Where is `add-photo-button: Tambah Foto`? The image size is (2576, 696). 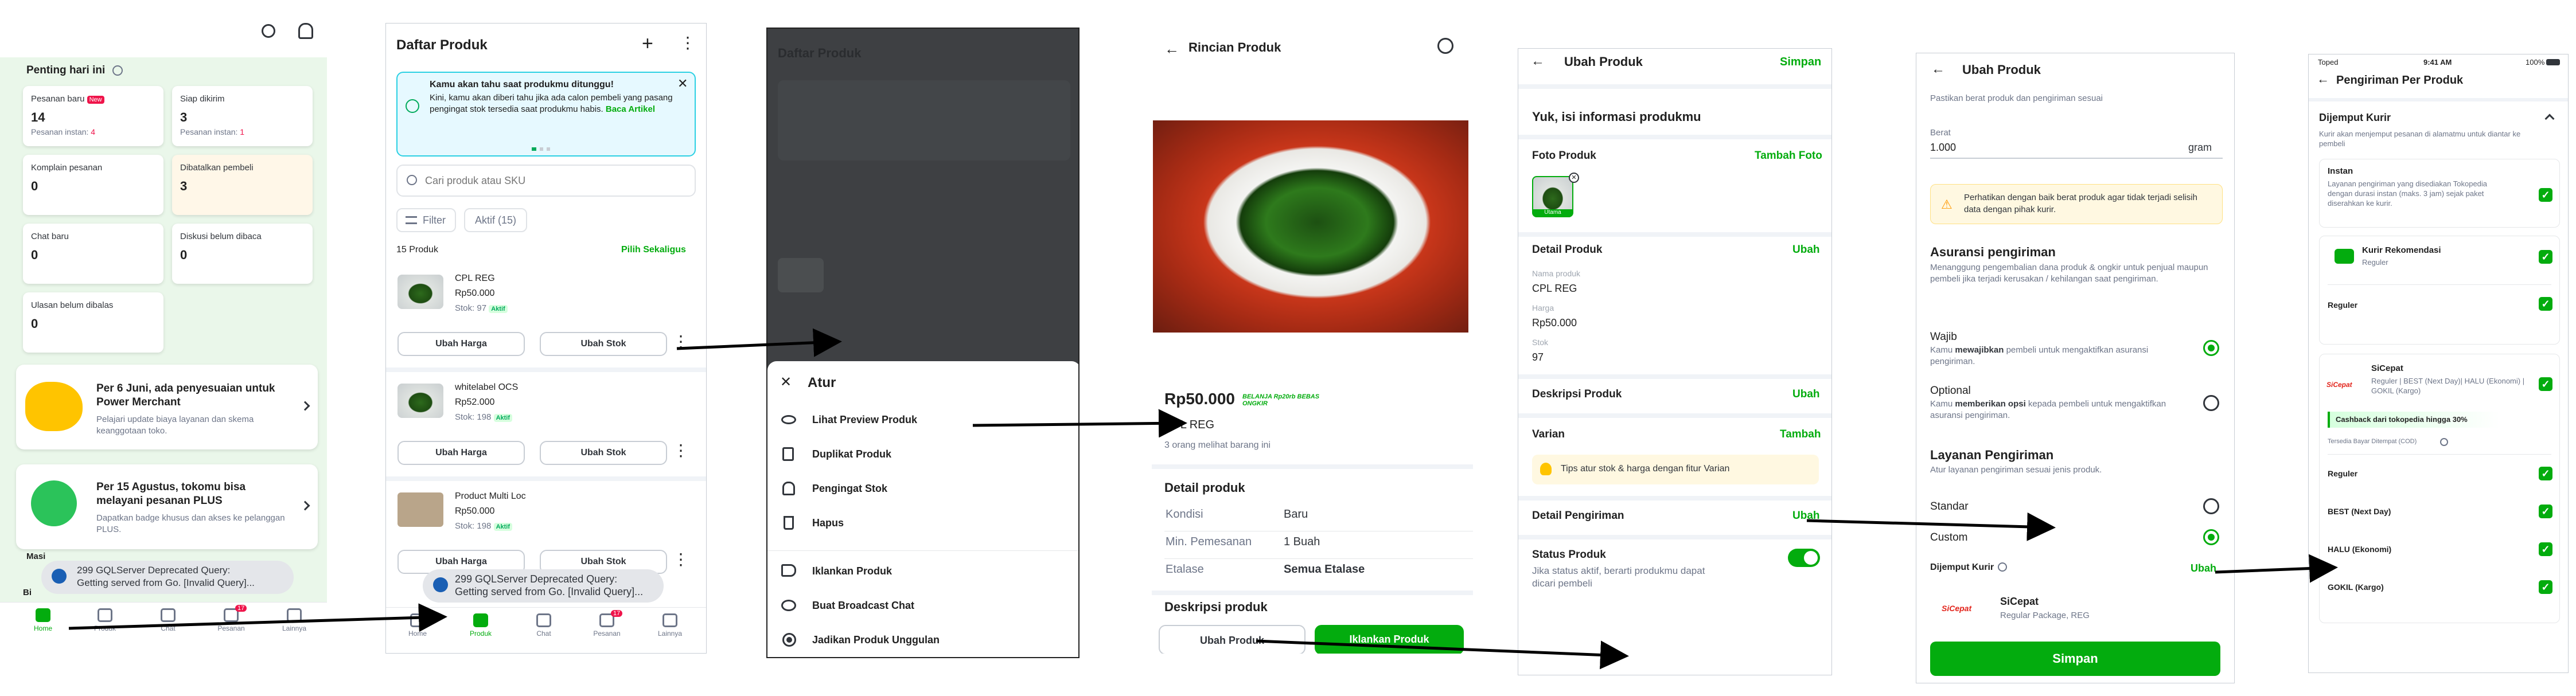 add-photo-button: Tambah Foto is located at coordinates (1788, 156).